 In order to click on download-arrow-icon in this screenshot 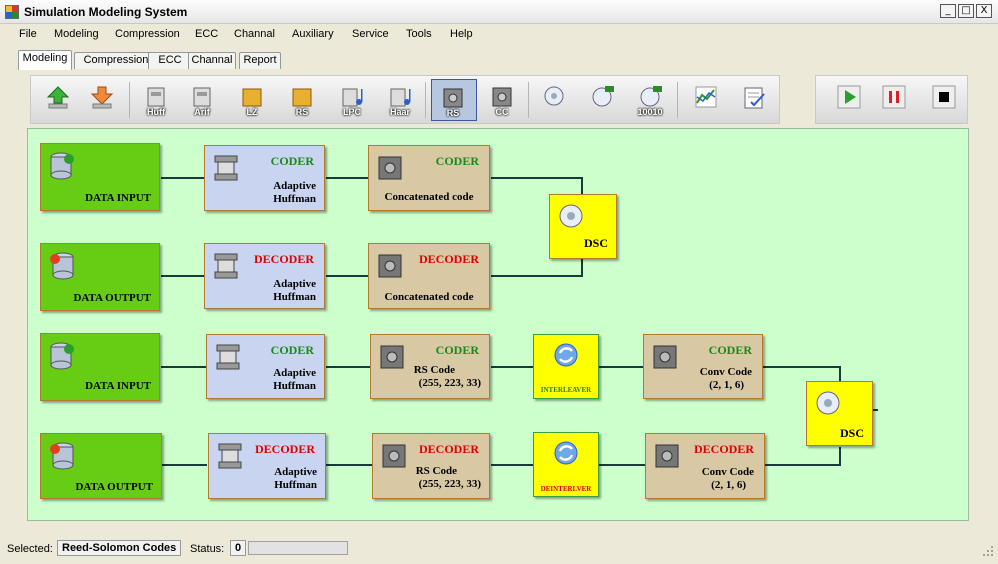, I will do `click(102, 97)`.